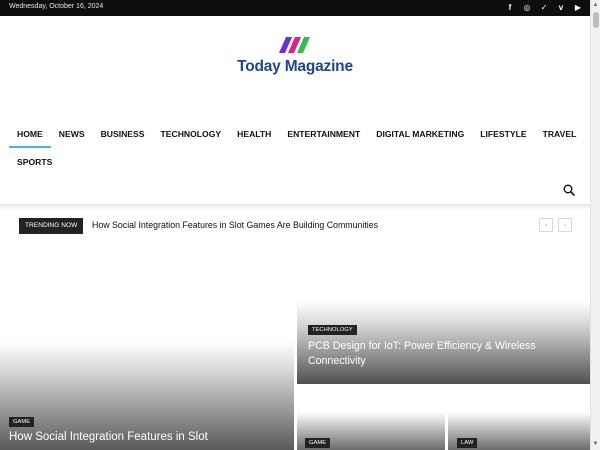  Describe the element at coordinates (108, 437) in the screenshot. I see `post-title: How Social Integration Features in Slot` at that location.